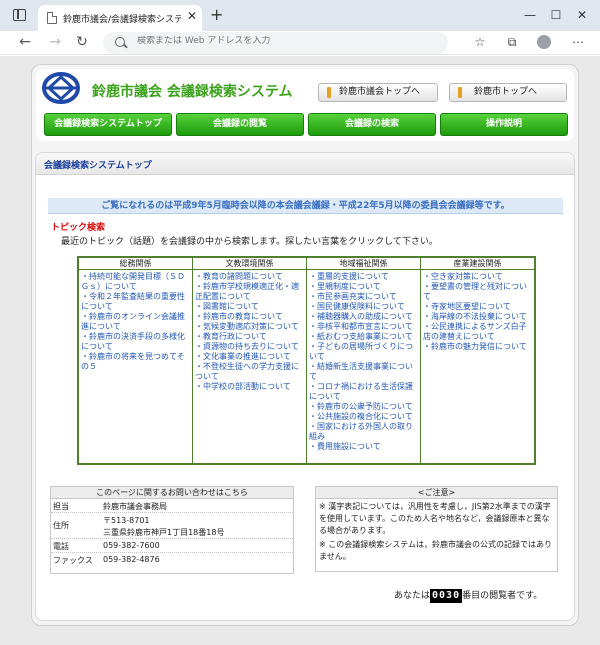 Image resolution: width=600 pixels, height=645 pixels. What do you see at coordinates (52, 18) in the screenshot?
I see `page-icon` at bounding box center [52, 18].